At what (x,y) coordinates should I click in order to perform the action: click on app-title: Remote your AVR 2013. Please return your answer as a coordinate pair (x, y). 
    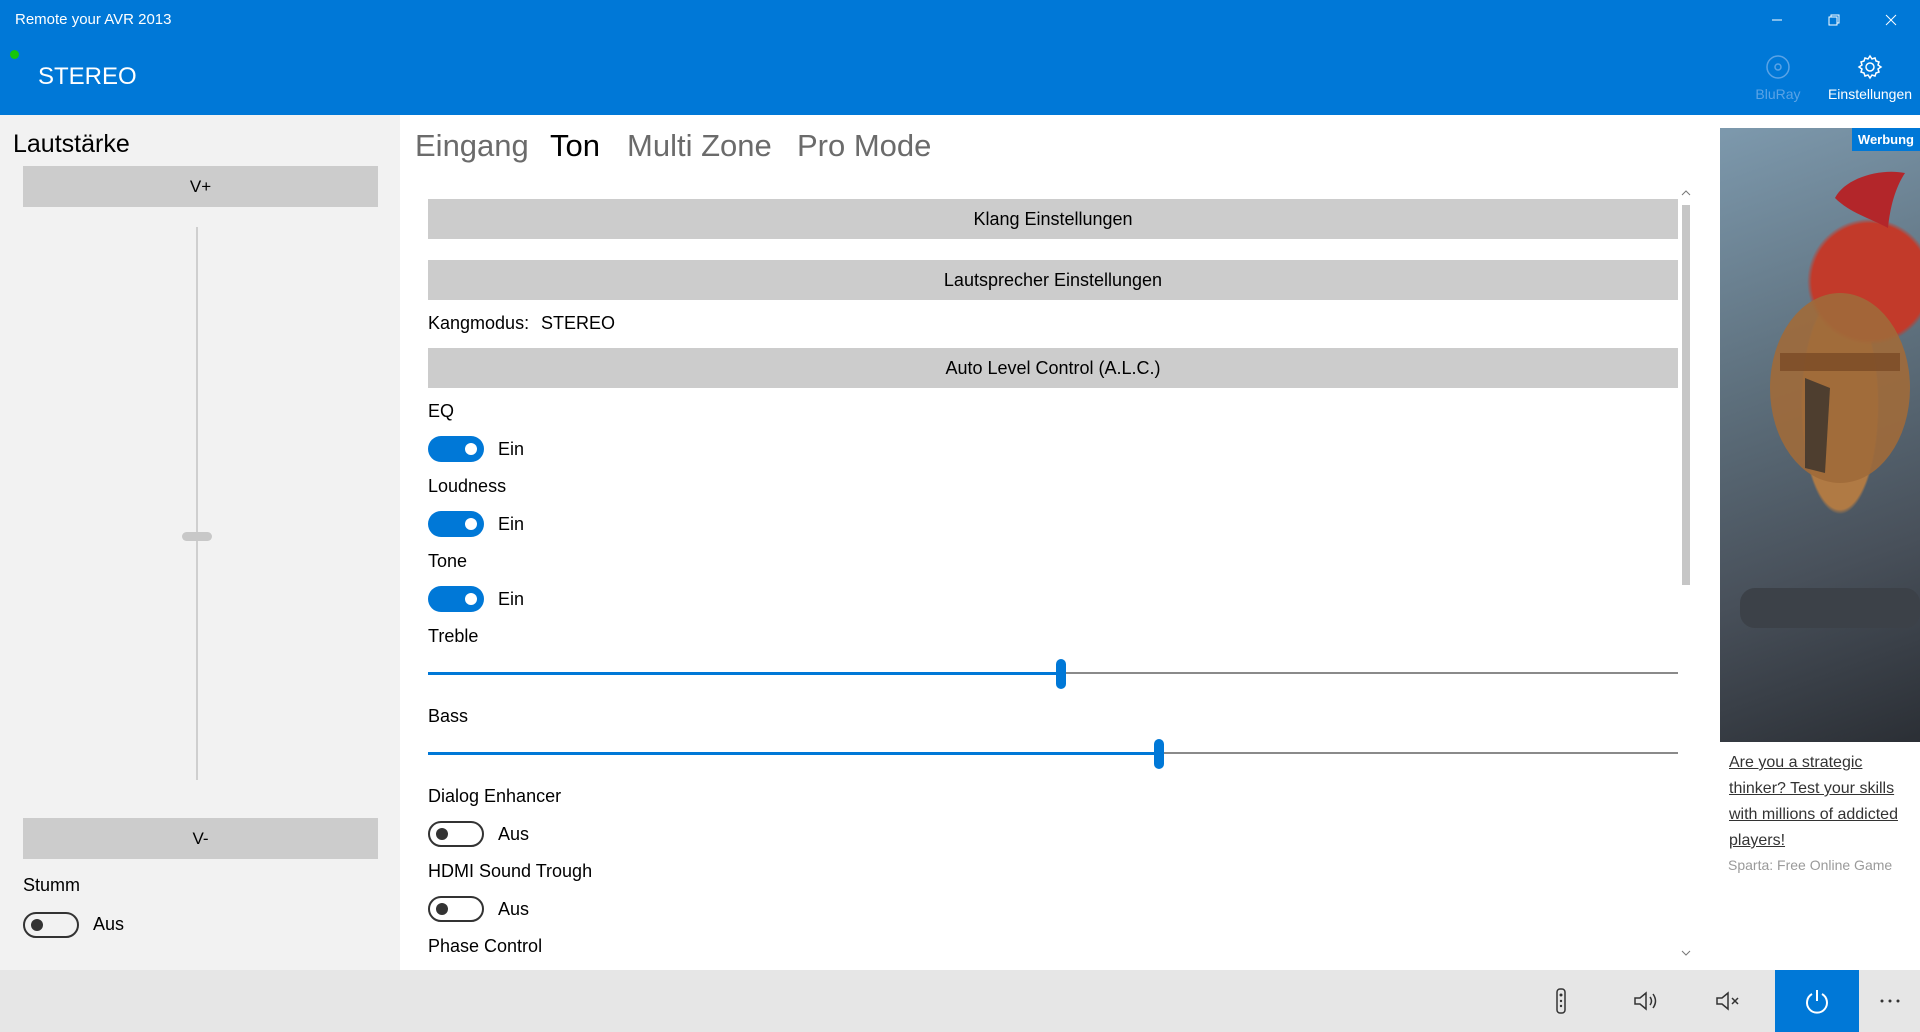
    Looking at the image, I should click on (93, 19).